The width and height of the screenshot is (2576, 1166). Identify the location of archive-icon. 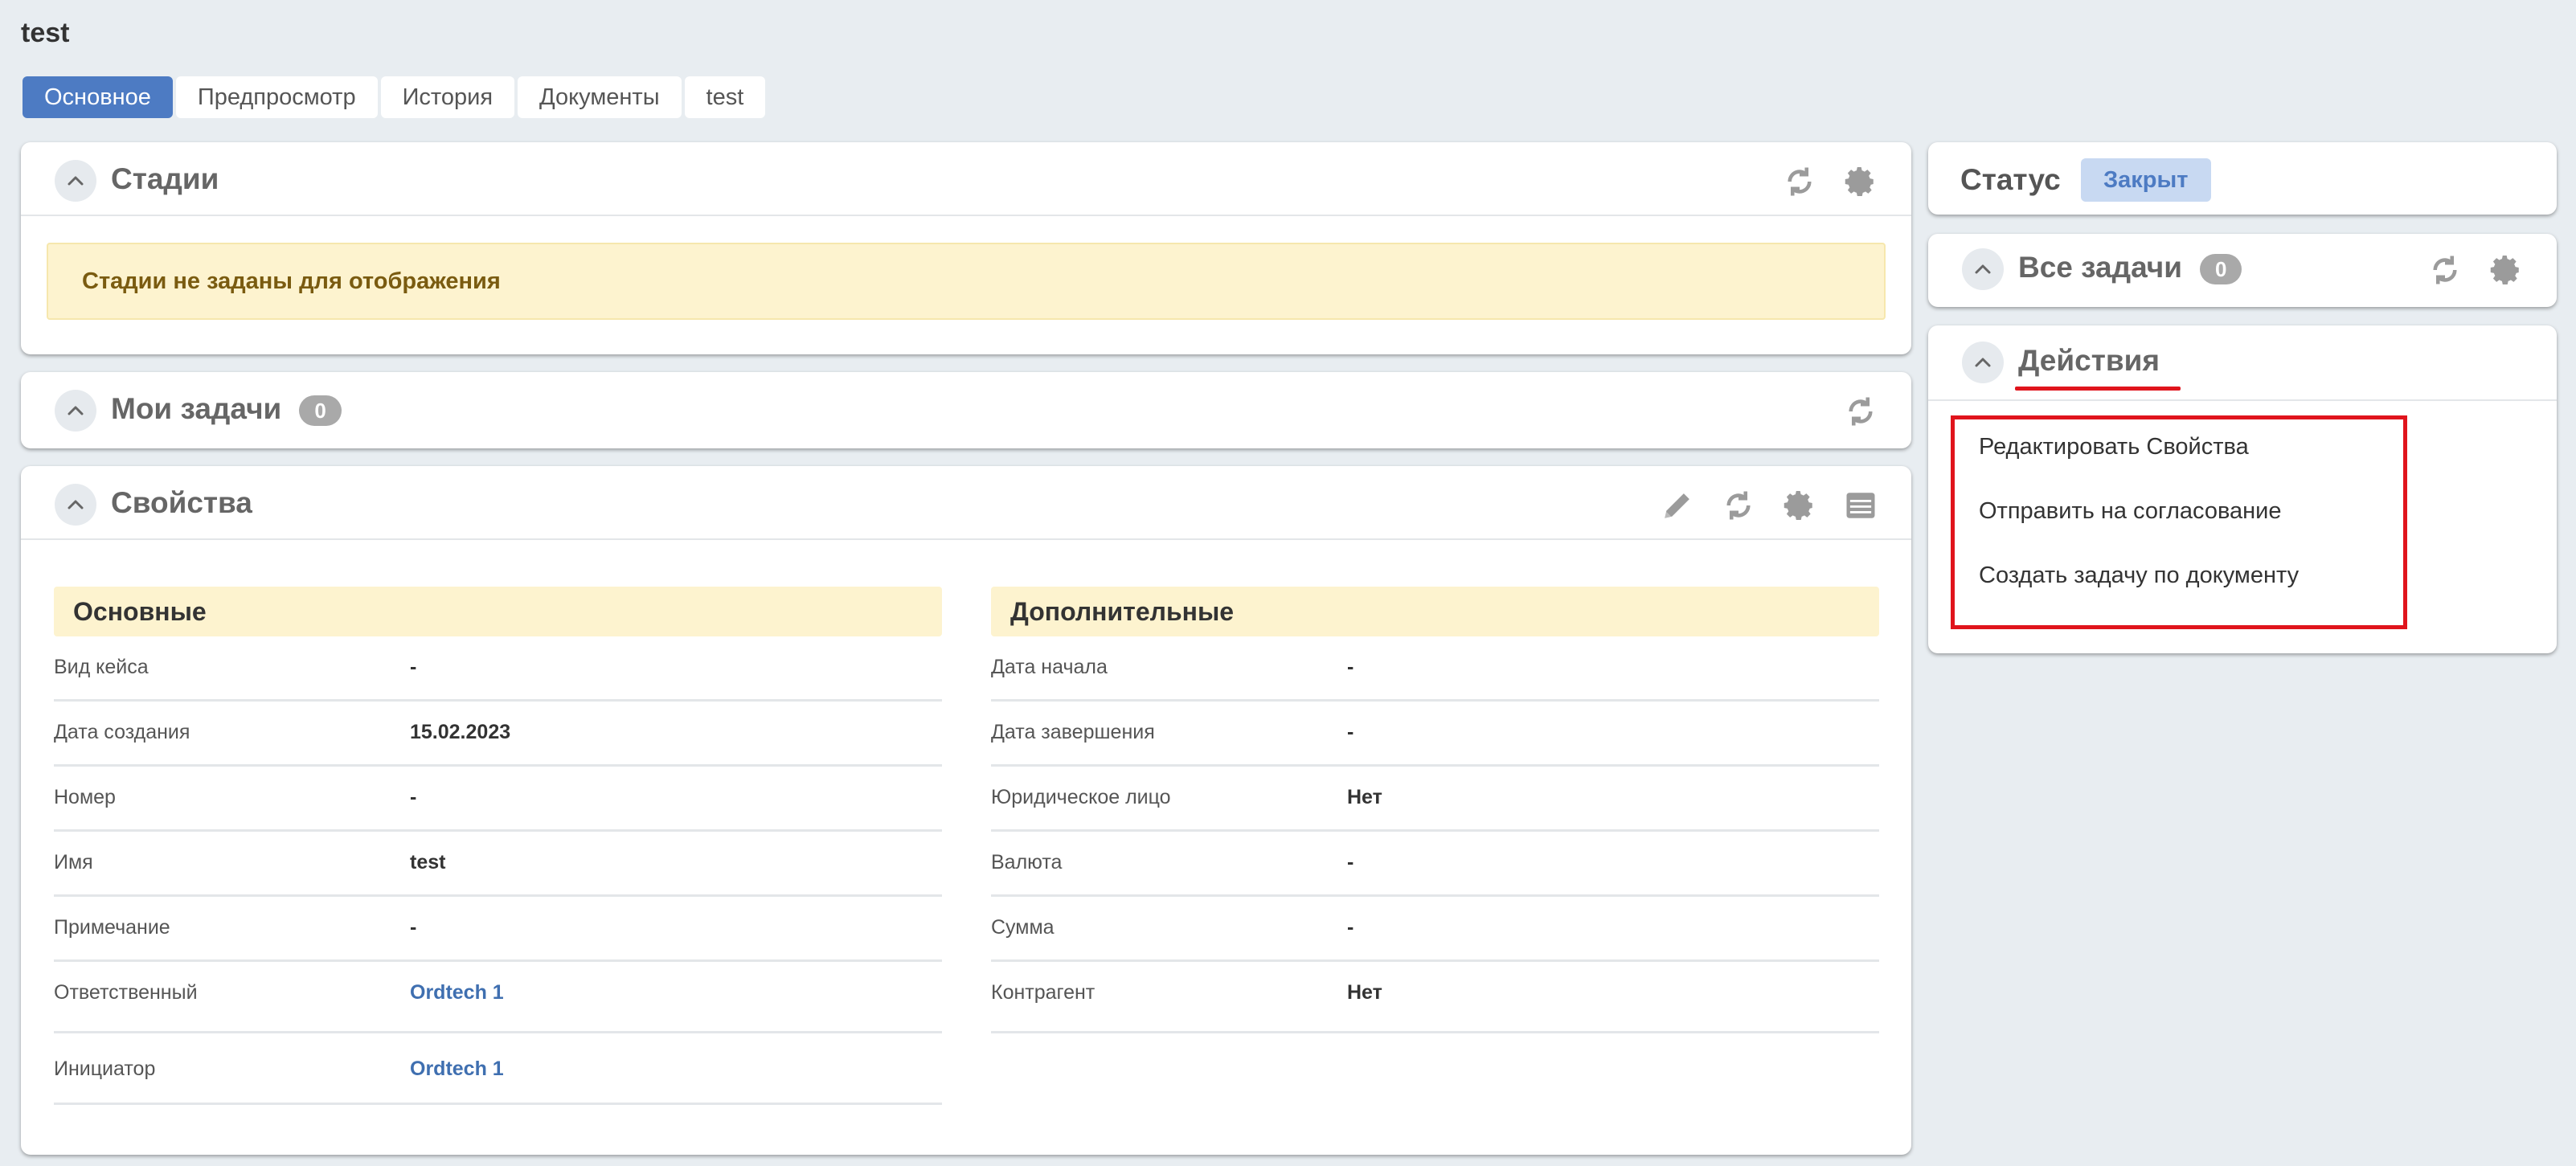
(1861, 506).